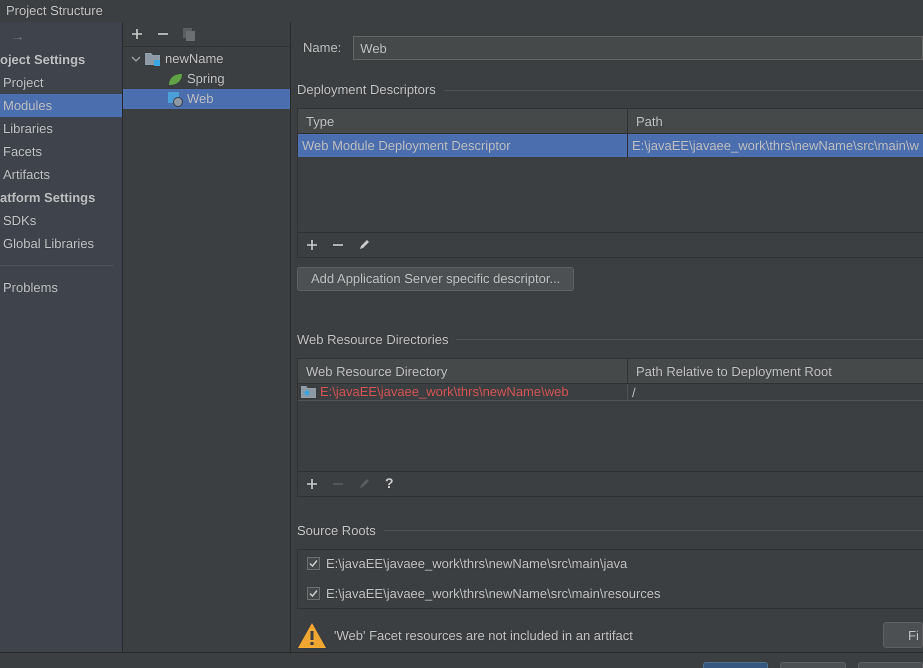 The image size is (923, 668). Describe the element at coordinates (312, 635) in the screenshot. I see `warning-icon` at that location.